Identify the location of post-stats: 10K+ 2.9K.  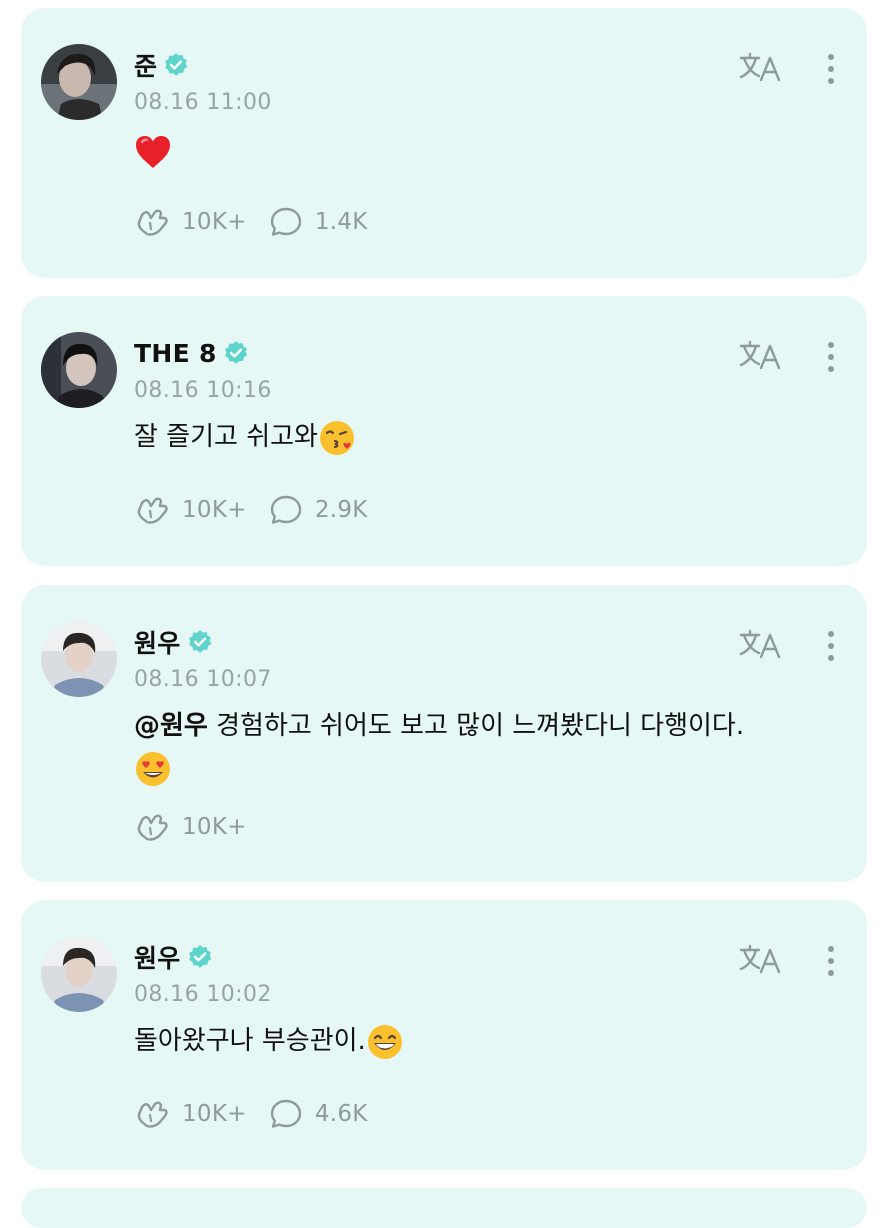
(262, 510).